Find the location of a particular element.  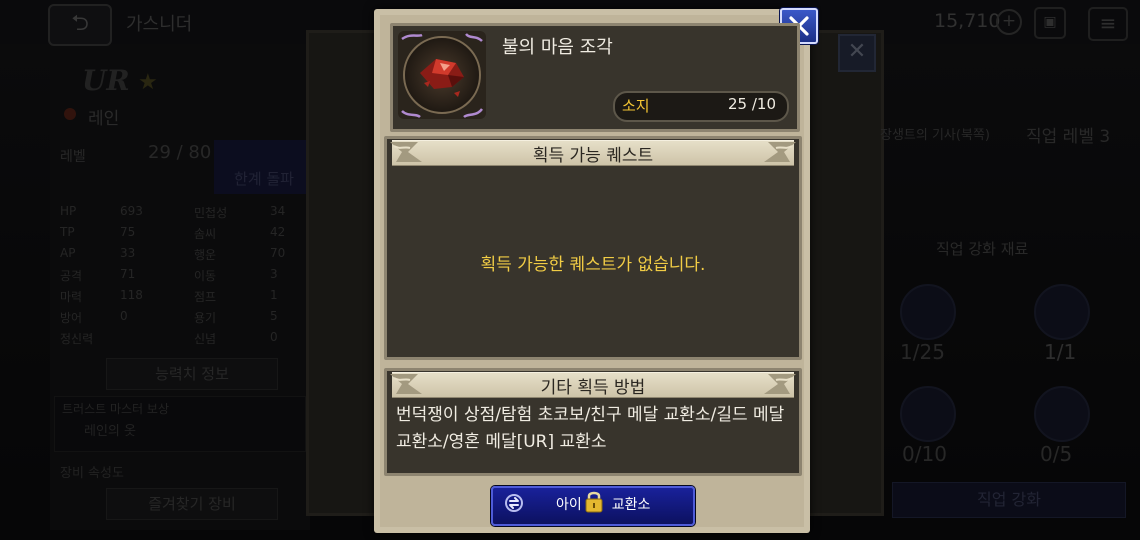

stat-row: 마력 118 점프 1 is located at coordinates (179, 298).